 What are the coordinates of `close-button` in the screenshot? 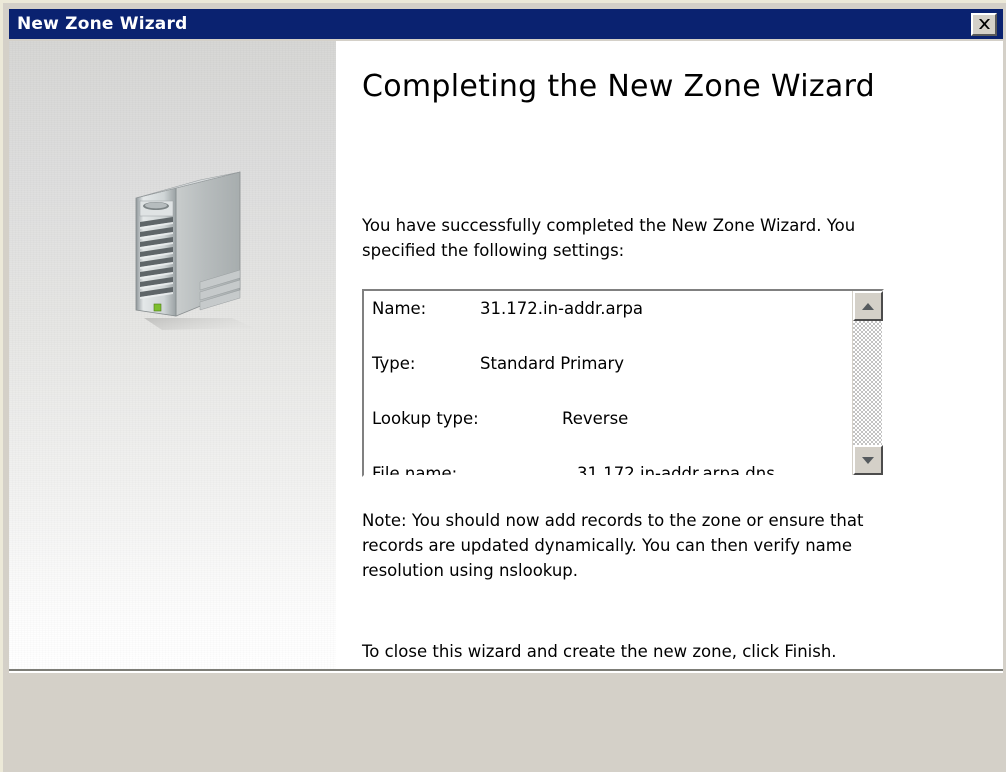 It's located at (984, 24).